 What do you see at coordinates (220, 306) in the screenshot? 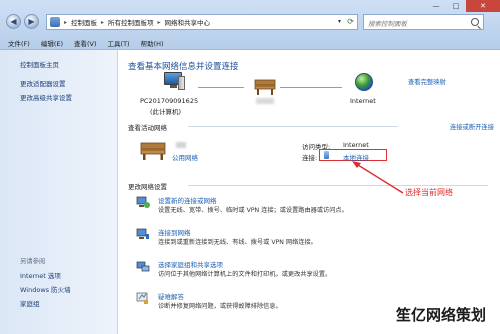
I see `task-desc: 诊断并修复网络问题，或获得故障排除信息。` at bounding box center [220, 306].